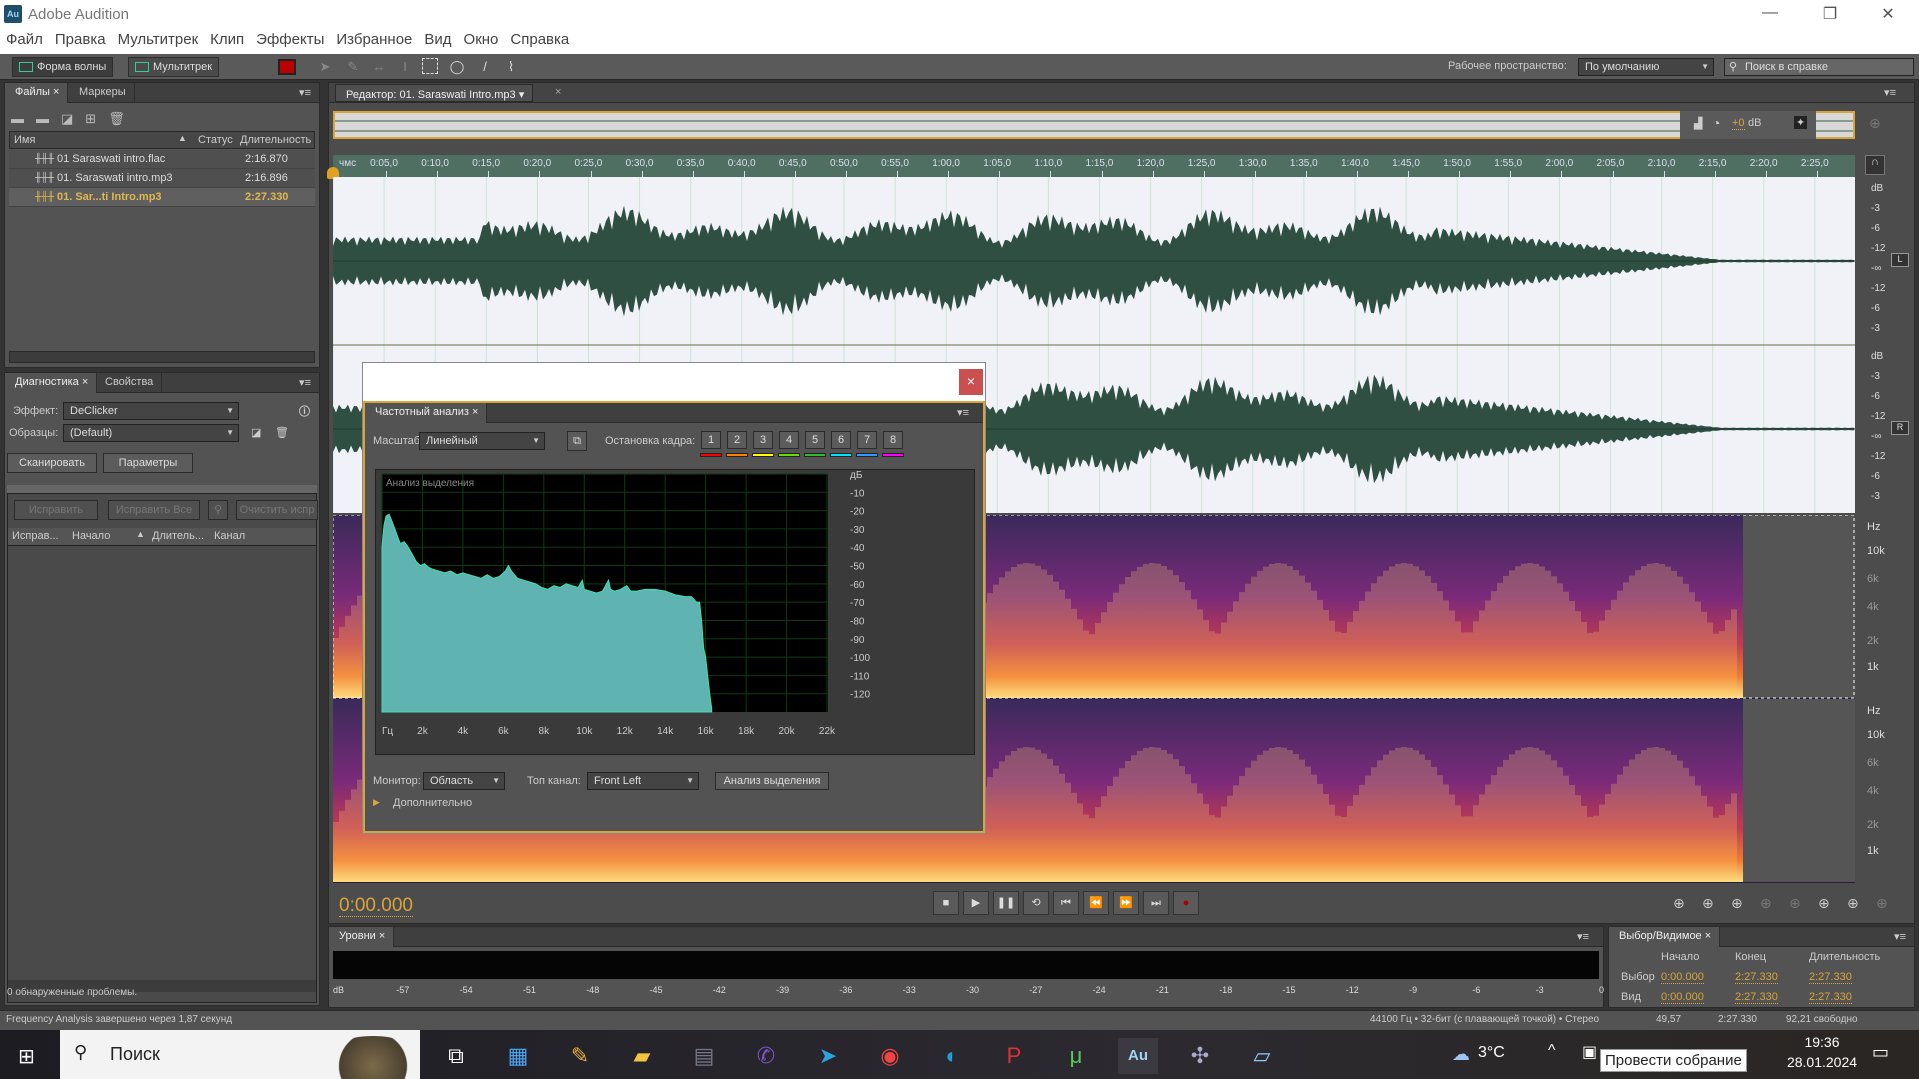 The image size is (1919, 1079). I want to click on lasso-tool-icon: ◯, so click(457, 67).